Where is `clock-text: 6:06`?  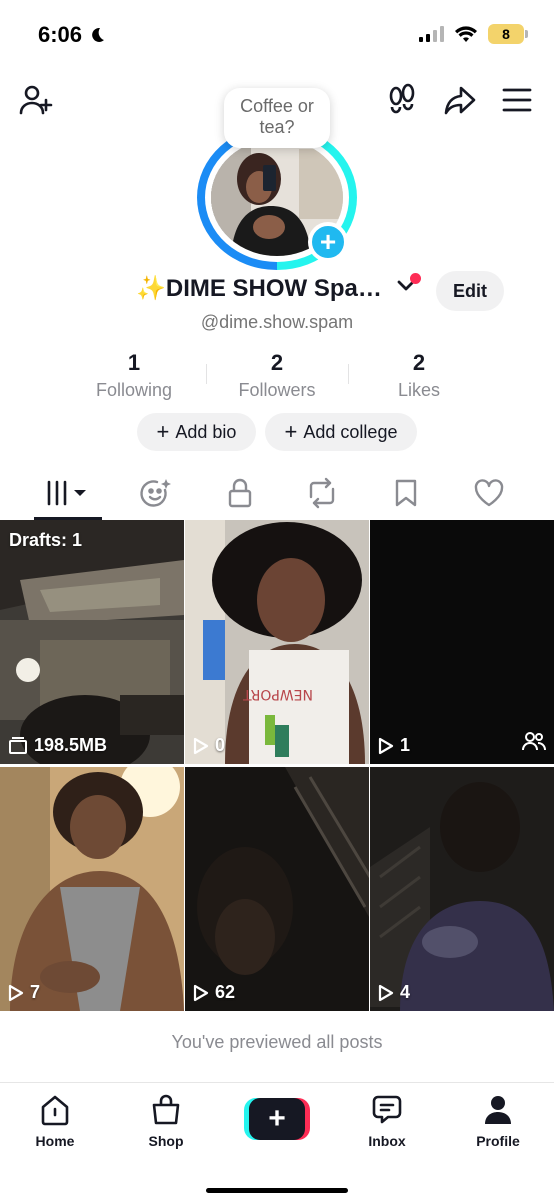 clock-text: 6:06 is located at coordinates (60, 34).